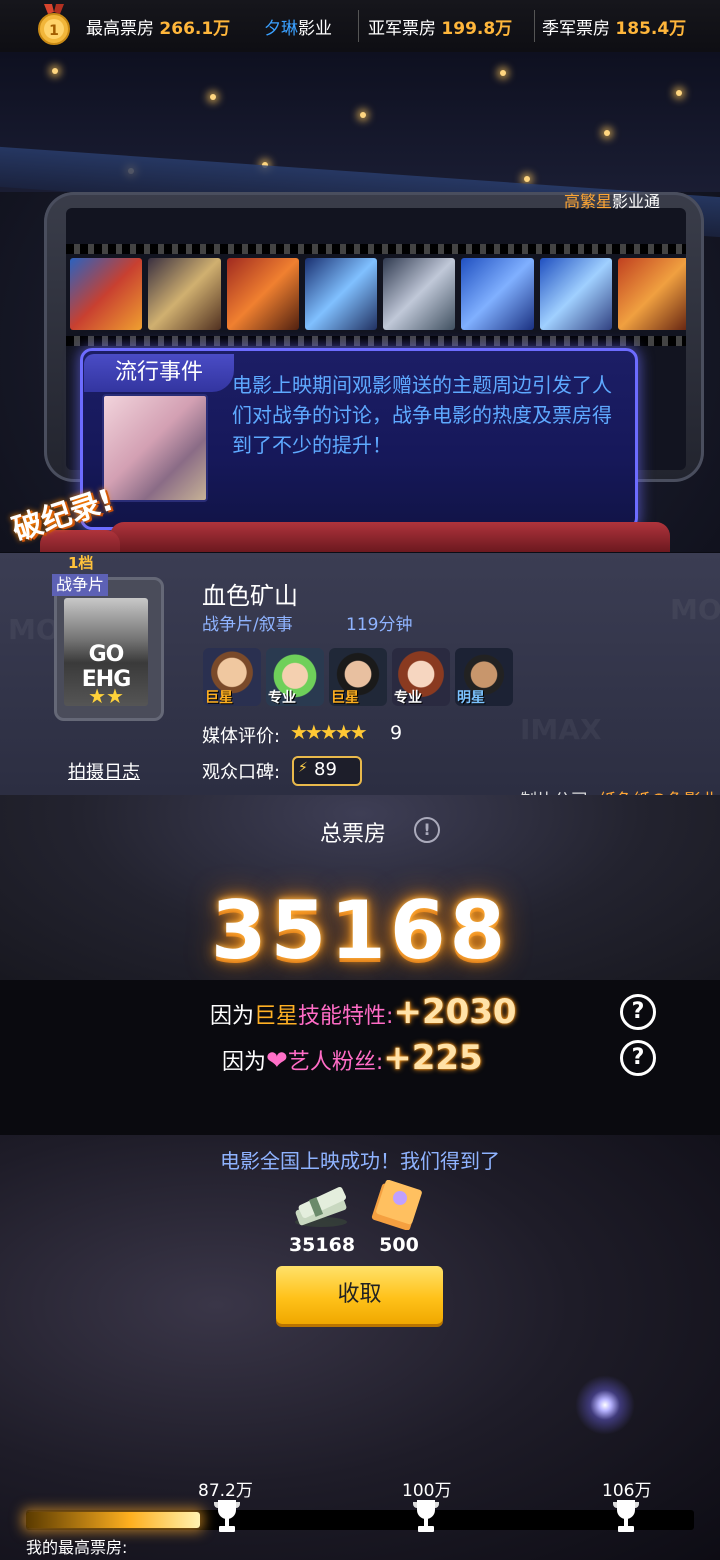  I want to click on studio-suffix: 影业, so click(315, 29).